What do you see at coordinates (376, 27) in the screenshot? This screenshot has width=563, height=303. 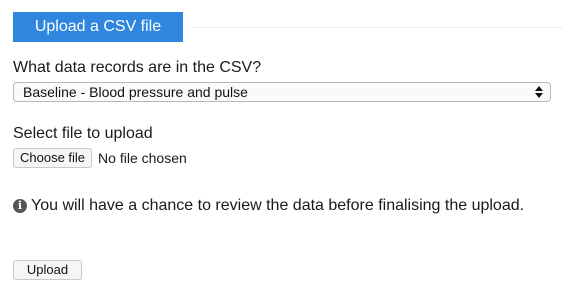 I see `tab-divider` at bounding box center [376, 27].